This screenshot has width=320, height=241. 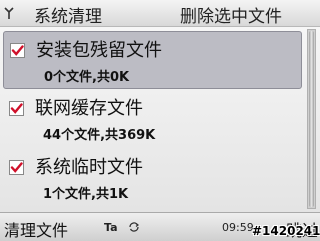 What do you see at coordinates (86, 194) in the screenshot?
I see `list-item-detail: 1个文件,共1K` at bounding box center [86, 194].